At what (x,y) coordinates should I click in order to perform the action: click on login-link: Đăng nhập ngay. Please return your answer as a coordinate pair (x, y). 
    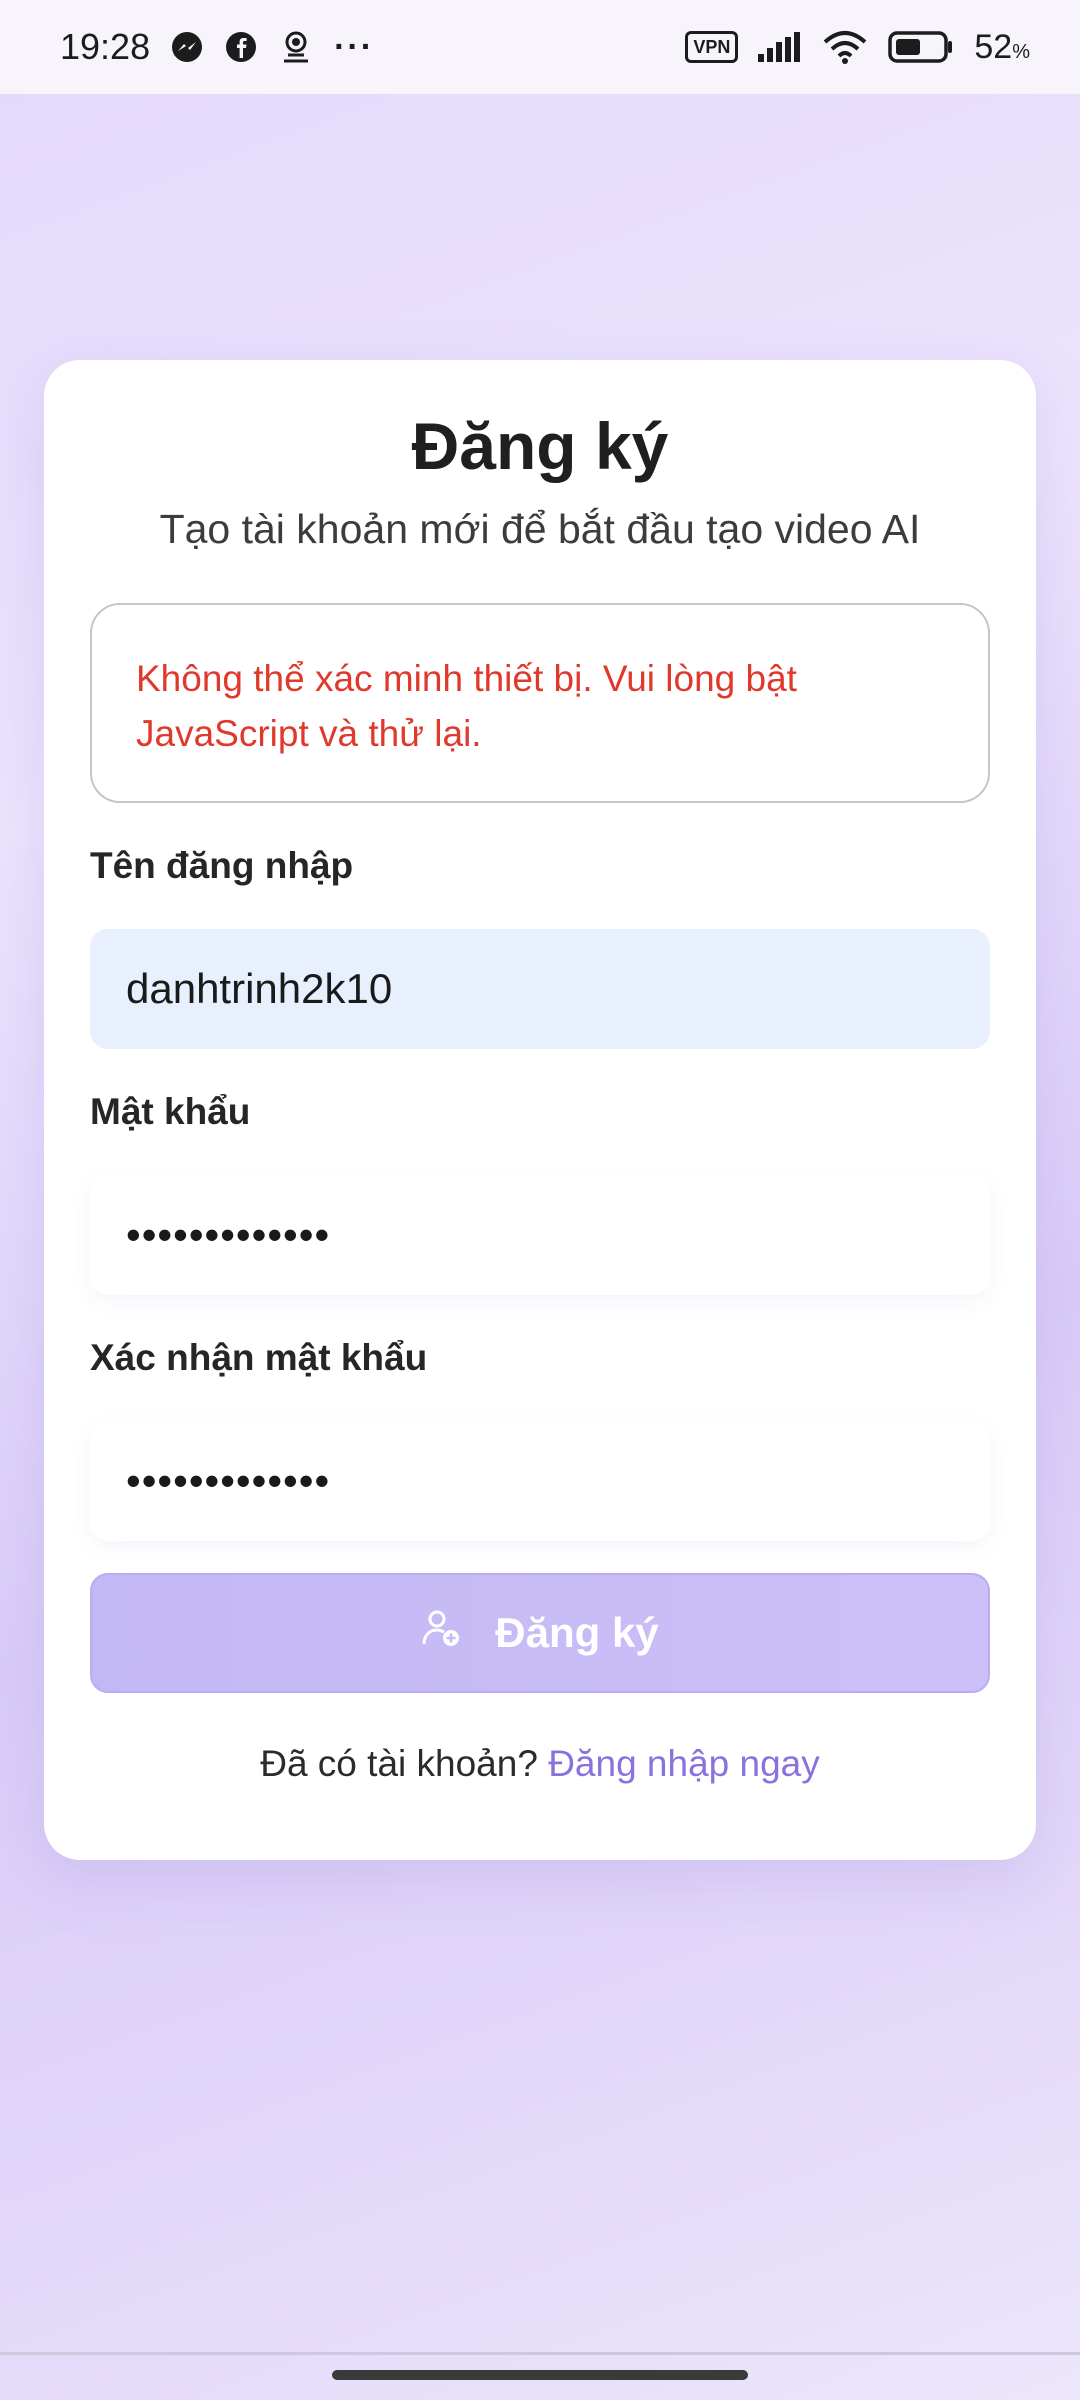
    Looking at the image, I should click on (684, 1763).